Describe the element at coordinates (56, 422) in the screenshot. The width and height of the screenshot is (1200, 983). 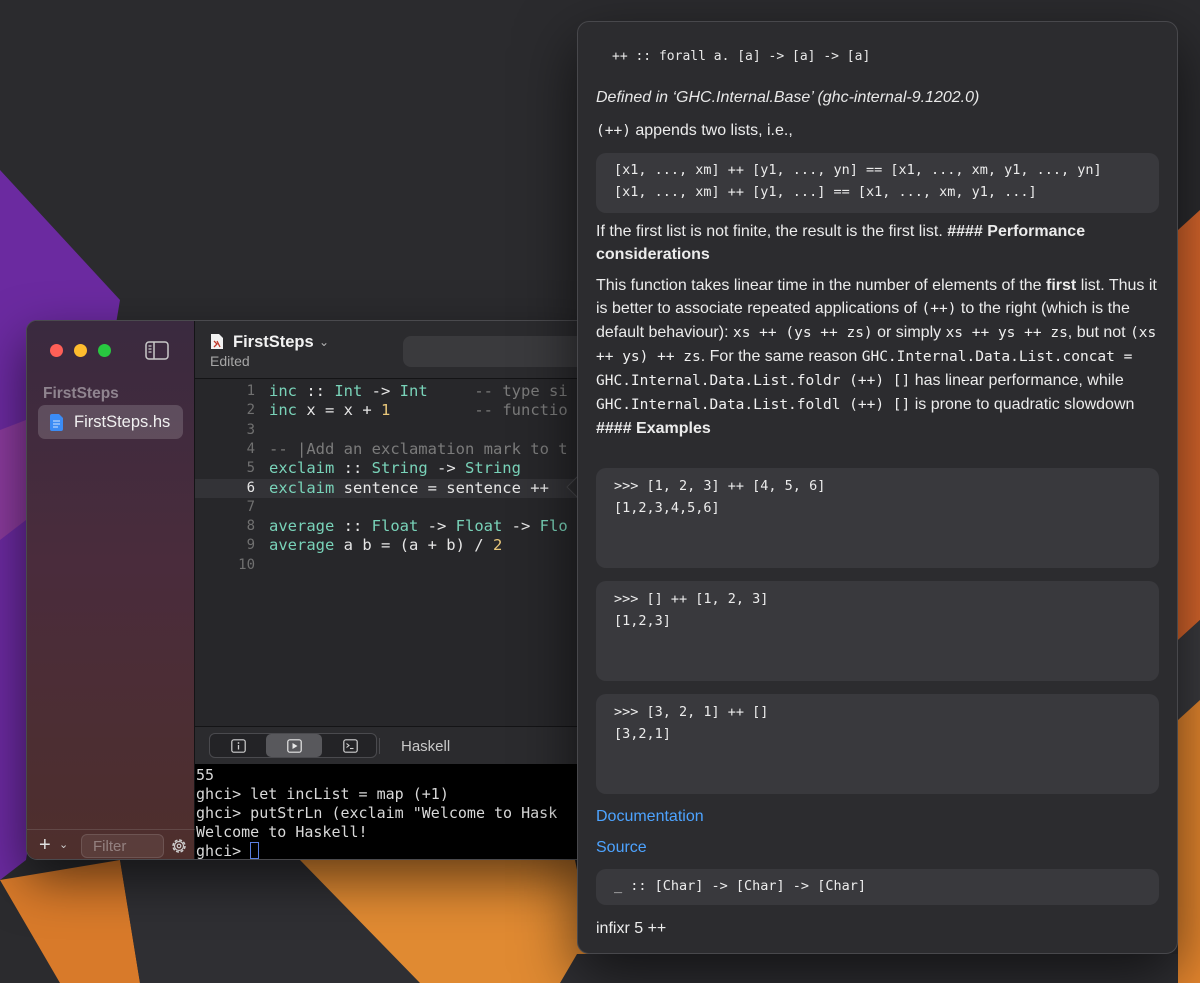
I see `haskell-file-icon` at that location.